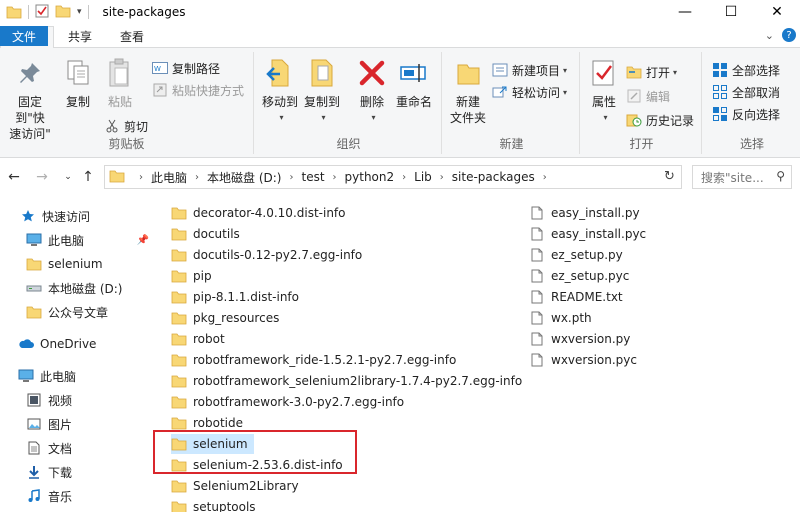  I want to click on select-none-button: 全部取消, so click(746, 92).